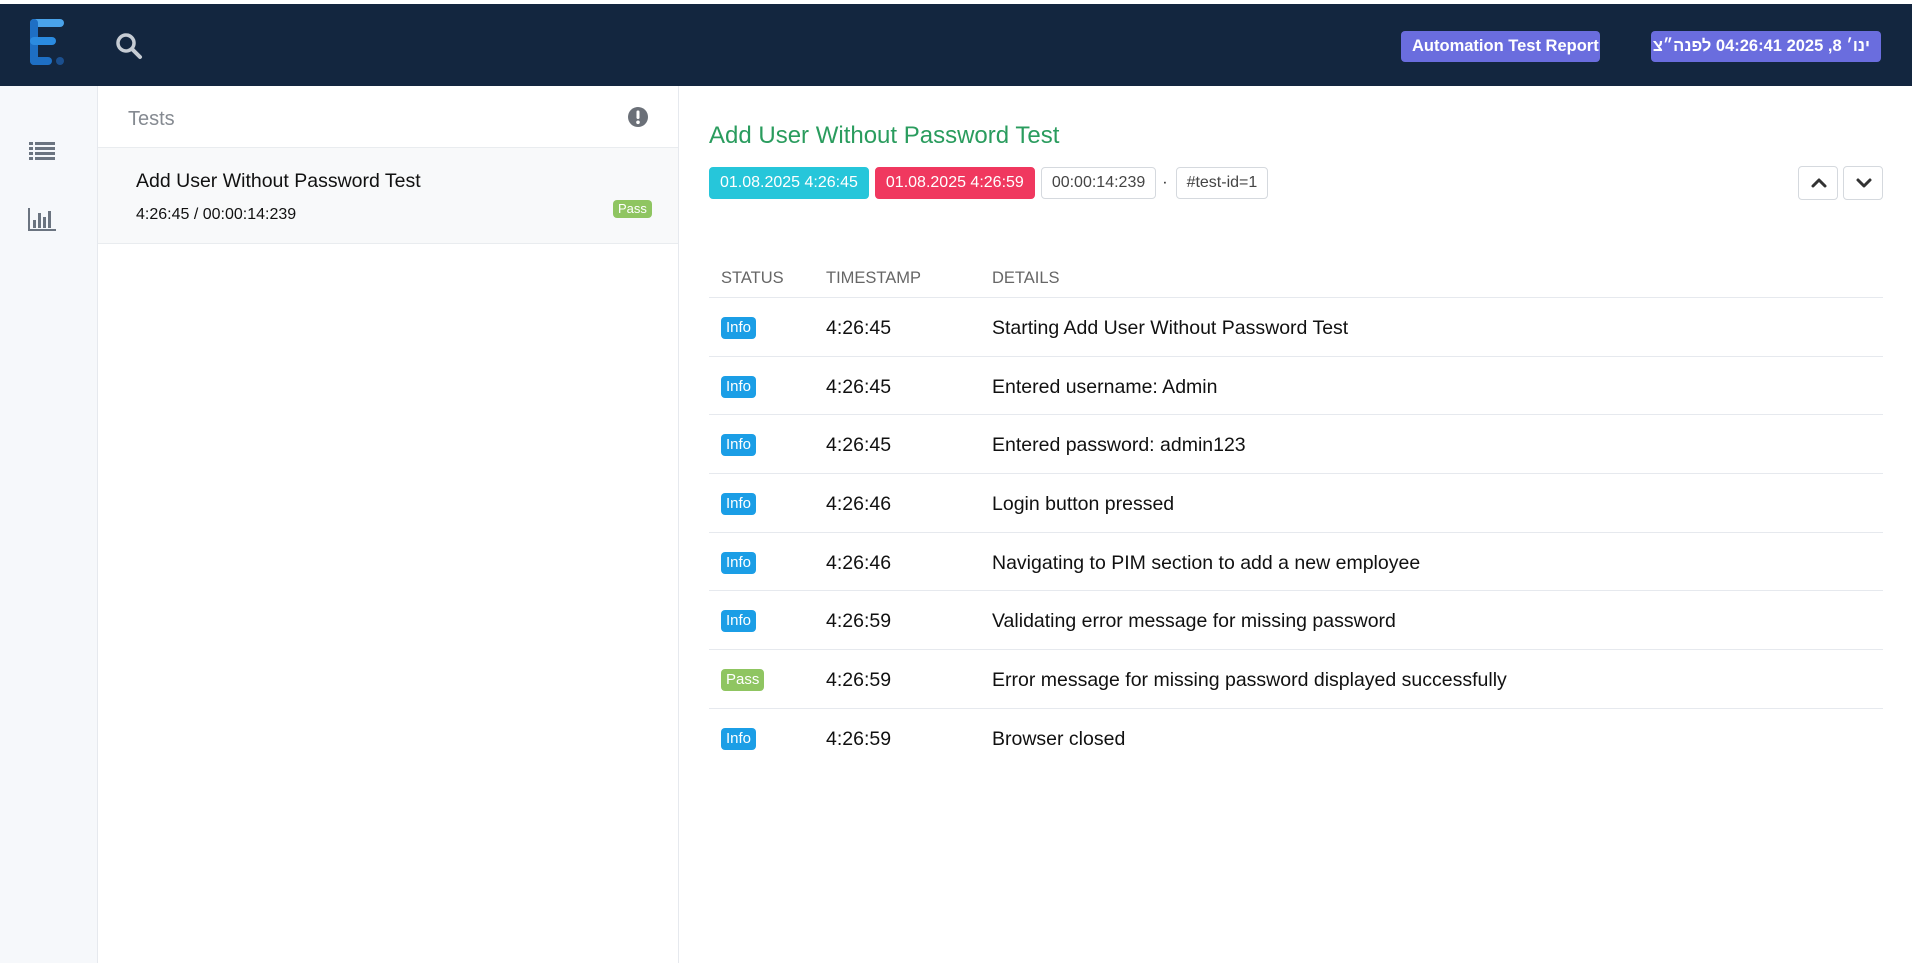 Image resolution: width=1912 pixels, height=963 pixels. I want to click on bar-chart-icon, so click(42, 224).